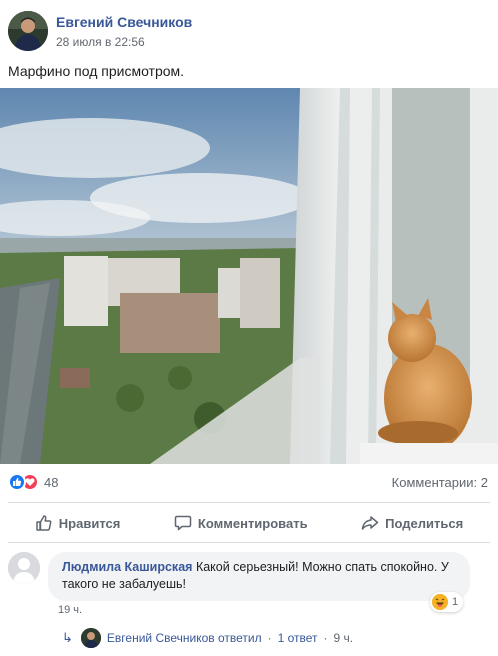 This screenshot has height=656, width=498. I want to click on share-button: Поделиться, so click(412, 523).